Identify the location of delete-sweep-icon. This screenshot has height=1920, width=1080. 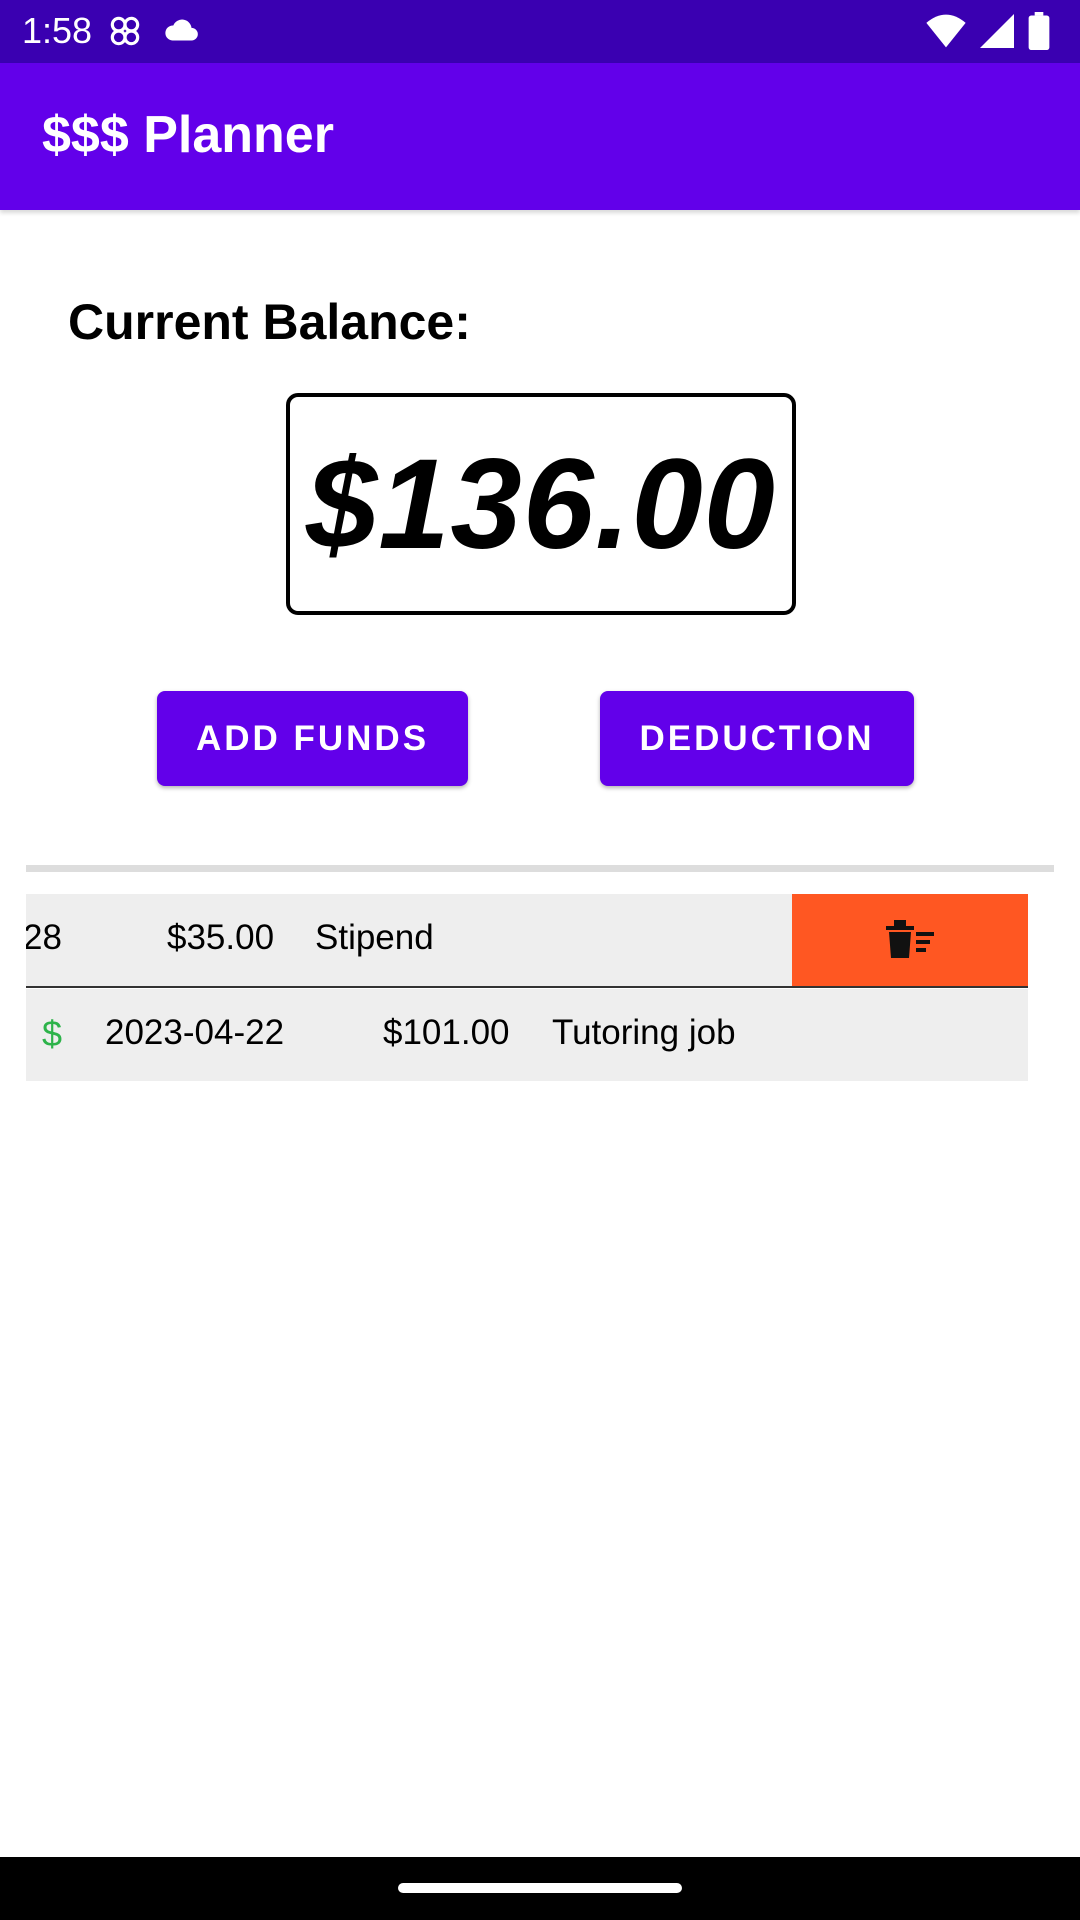
(910, 940).